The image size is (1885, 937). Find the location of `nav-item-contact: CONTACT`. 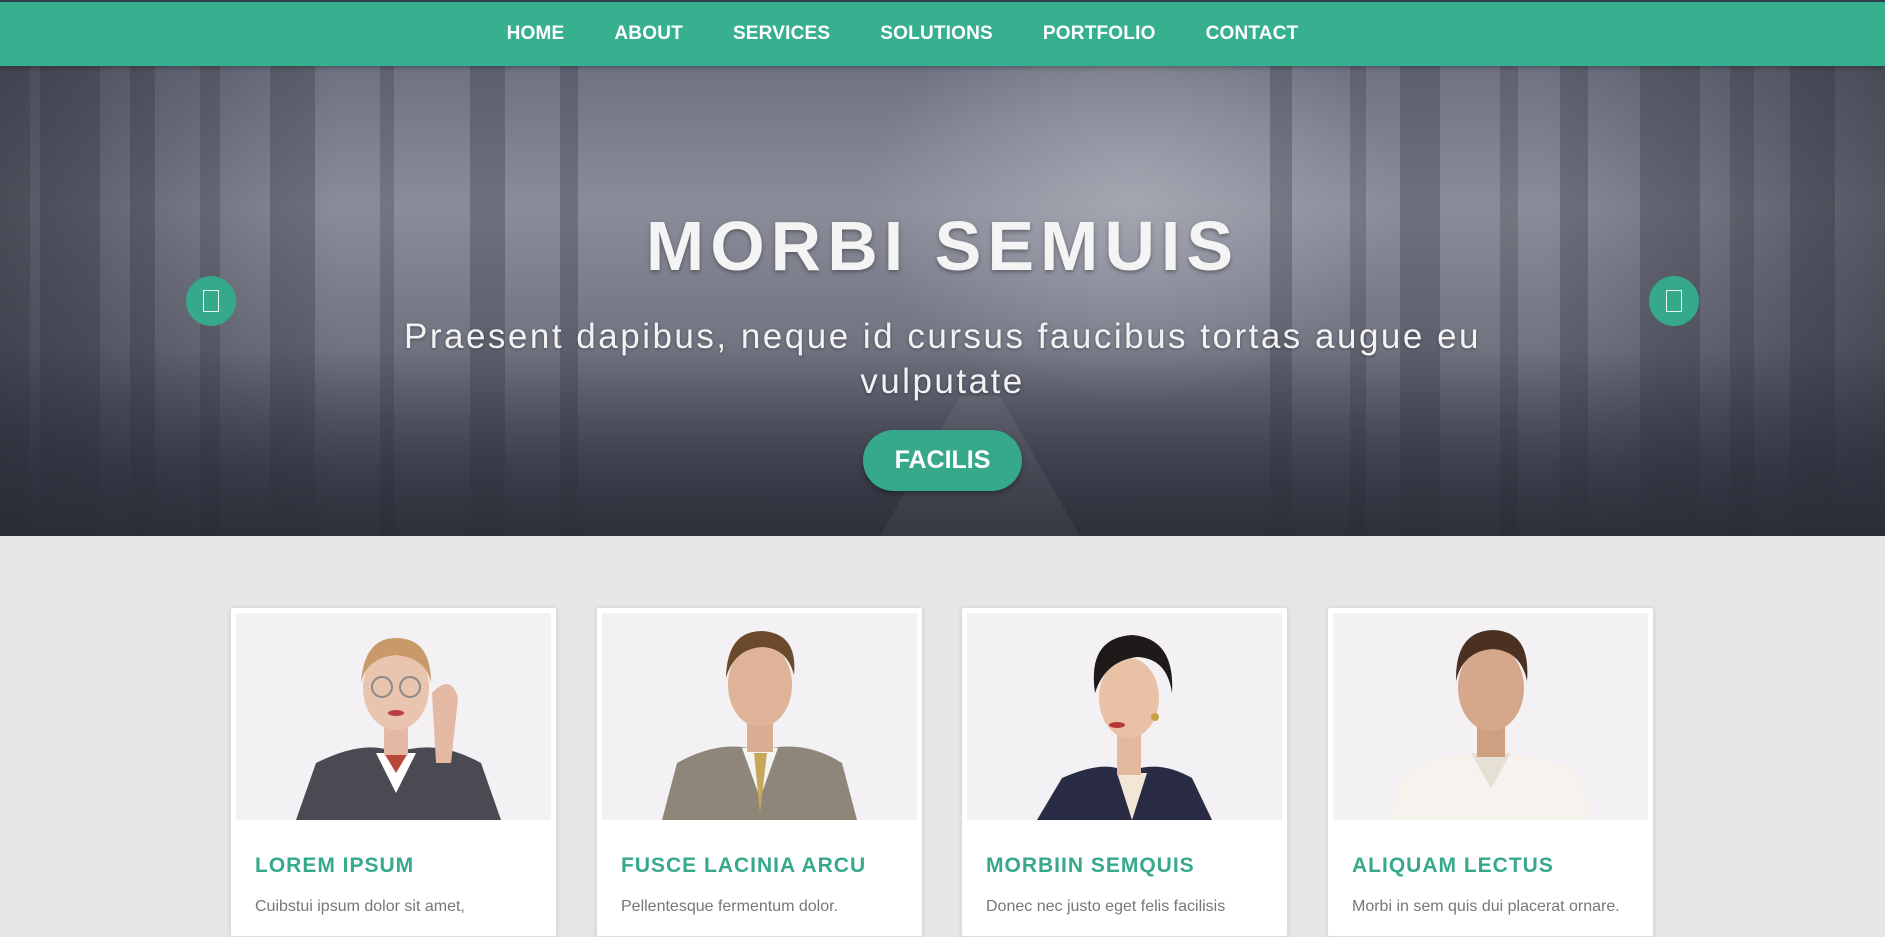

nav-item-contact: CONTACT is located at coordinates (1252, 34).